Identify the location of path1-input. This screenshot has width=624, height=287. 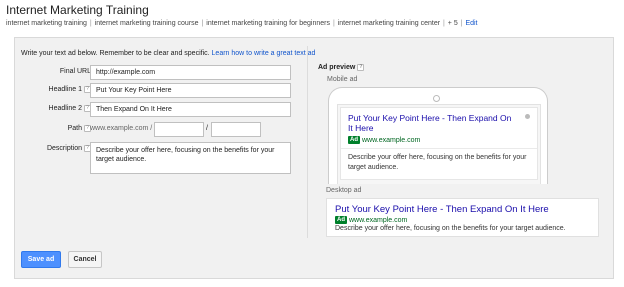
(179, 129).